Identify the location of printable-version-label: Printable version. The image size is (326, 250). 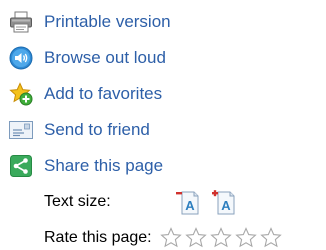
(107, 21).